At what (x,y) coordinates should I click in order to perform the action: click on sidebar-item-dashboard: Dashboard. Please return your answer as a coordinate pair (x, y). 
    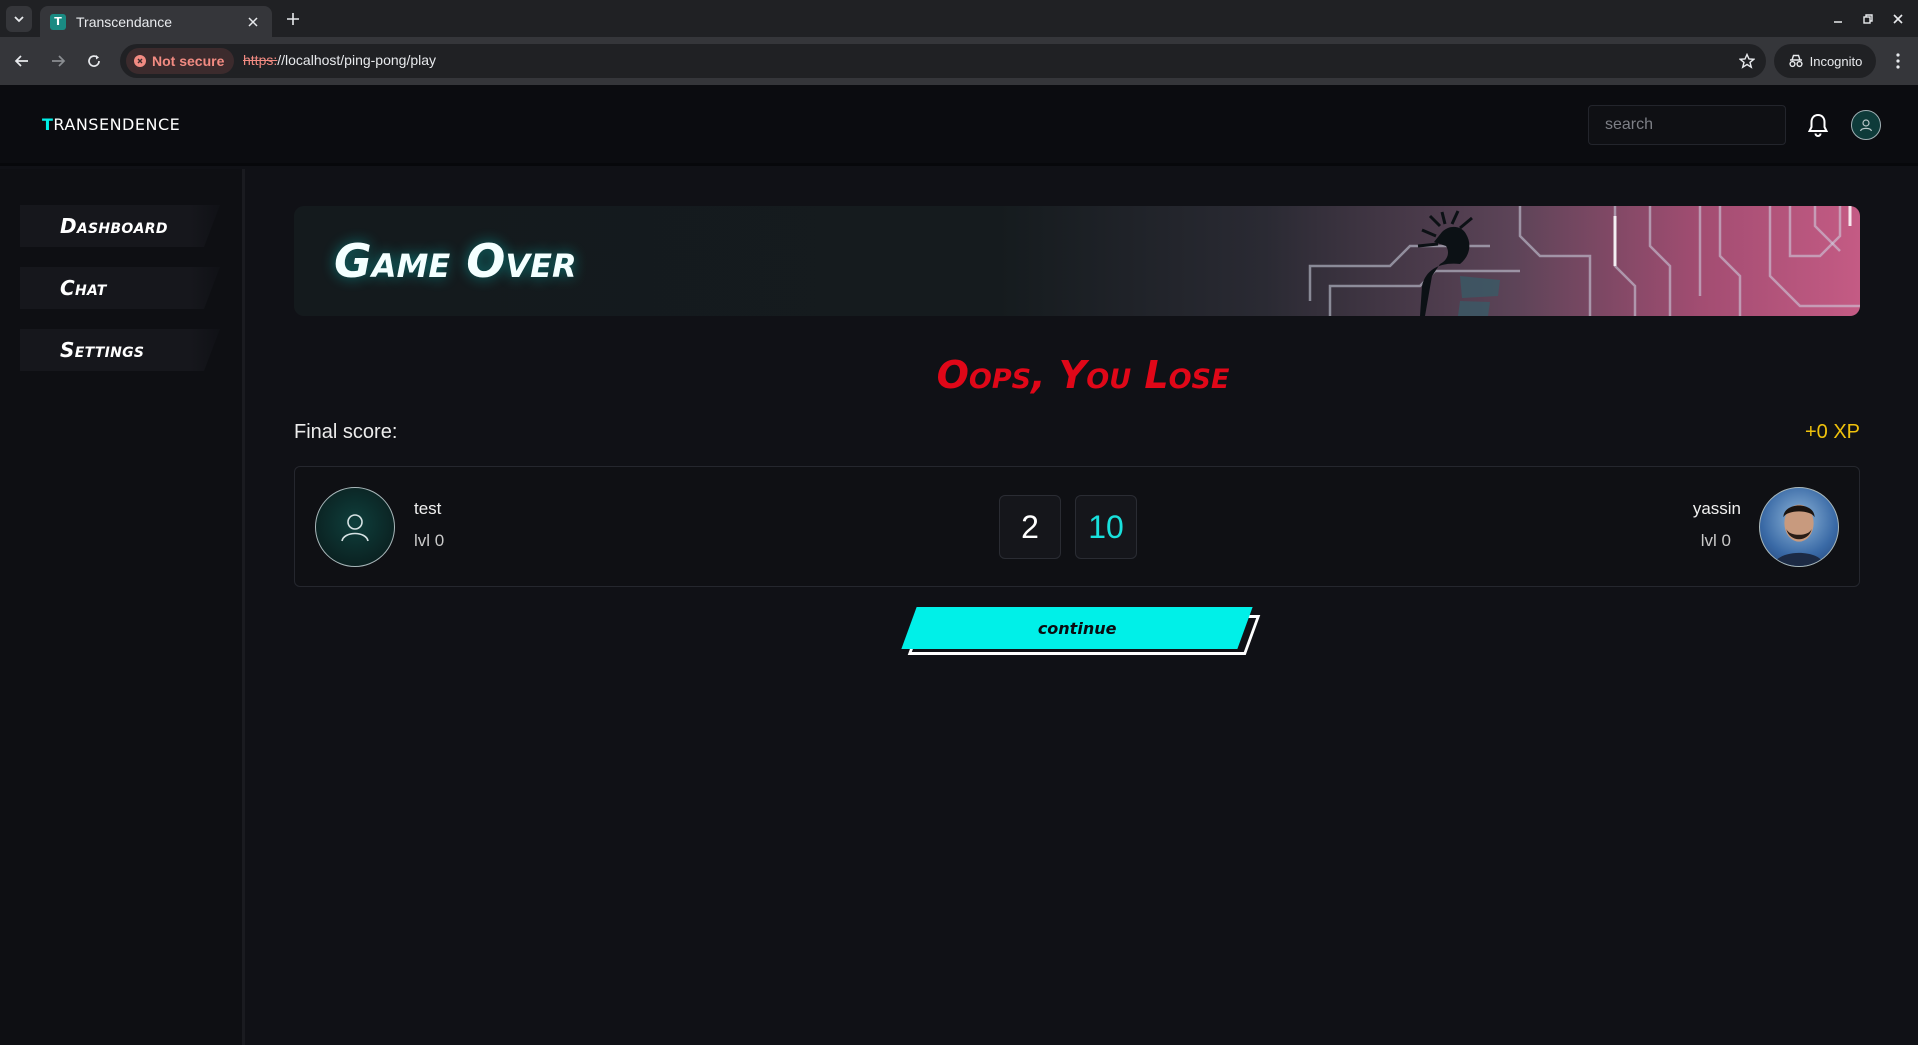
    Looking at the image, I should click on (120, 226).